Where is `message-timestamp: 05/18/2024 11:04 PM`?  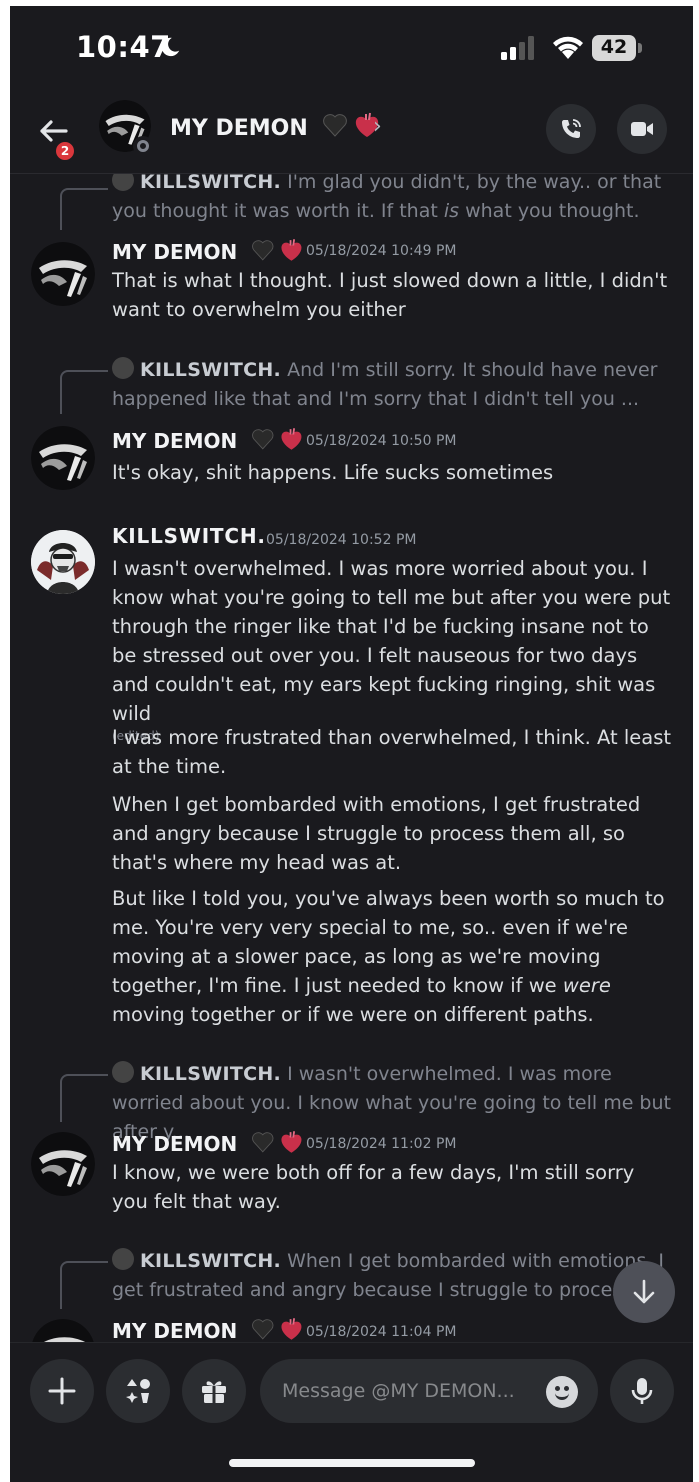 message-timestamp: 05/18/2024 11:04 PM is located at coordinates (381, 1332).